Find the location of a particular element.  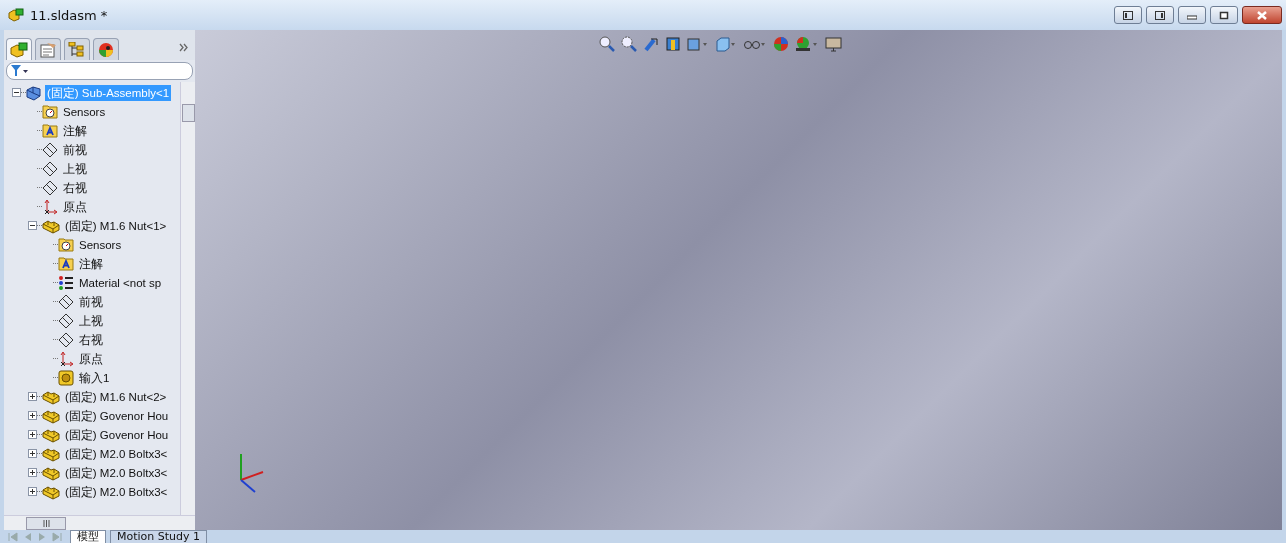

close-button is located at coordinates (1262, 15).